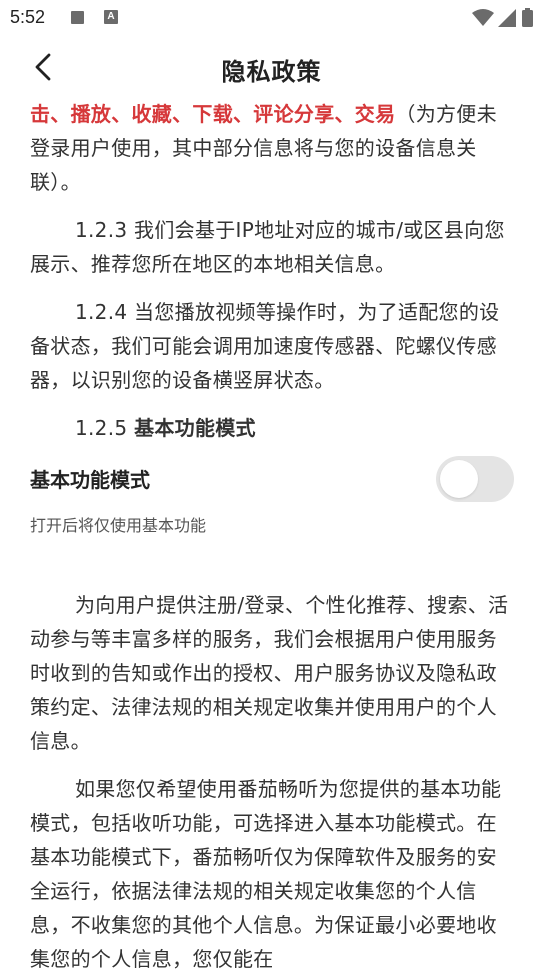  I want to click on page-title: 隐私政策, so click(271, 72).